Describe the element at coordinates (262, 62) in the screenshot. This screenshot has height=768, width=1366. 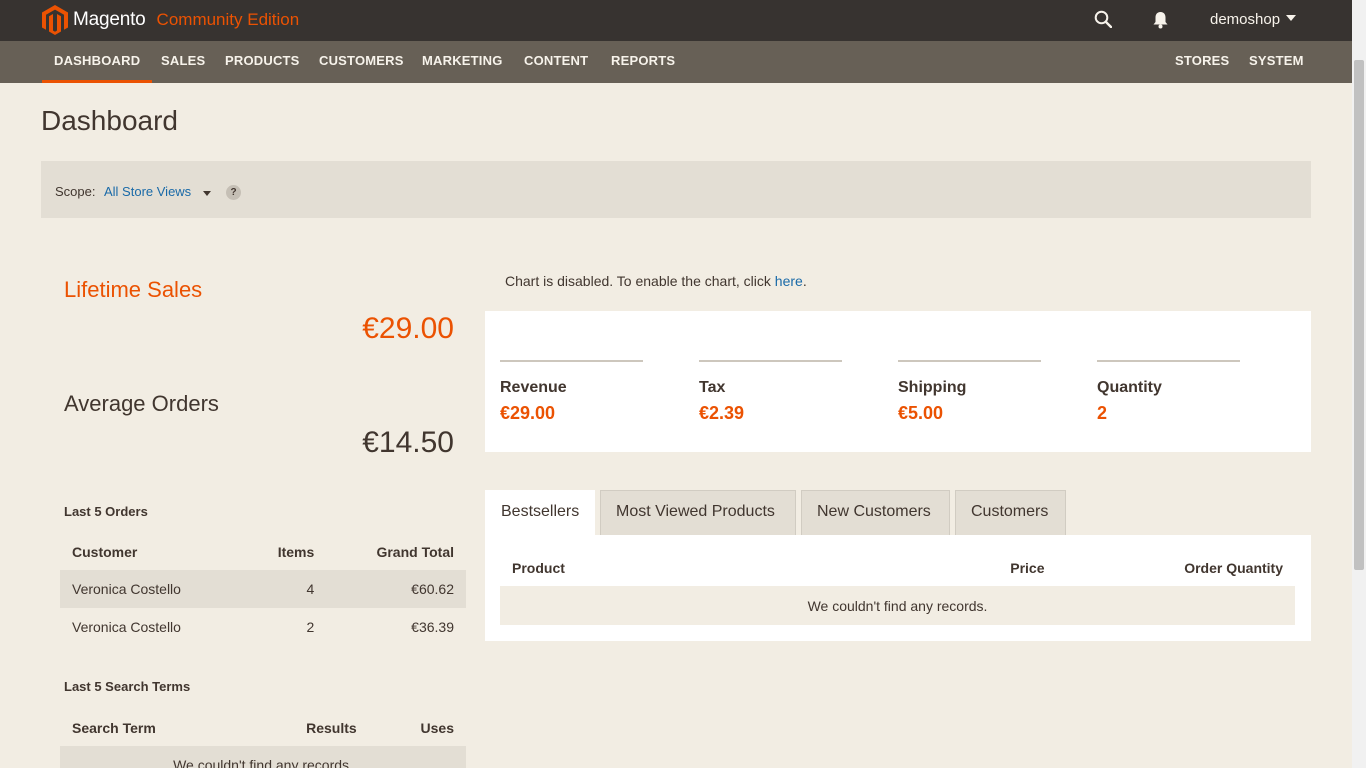
I see `nav-products: PRODUCTS` at that location.